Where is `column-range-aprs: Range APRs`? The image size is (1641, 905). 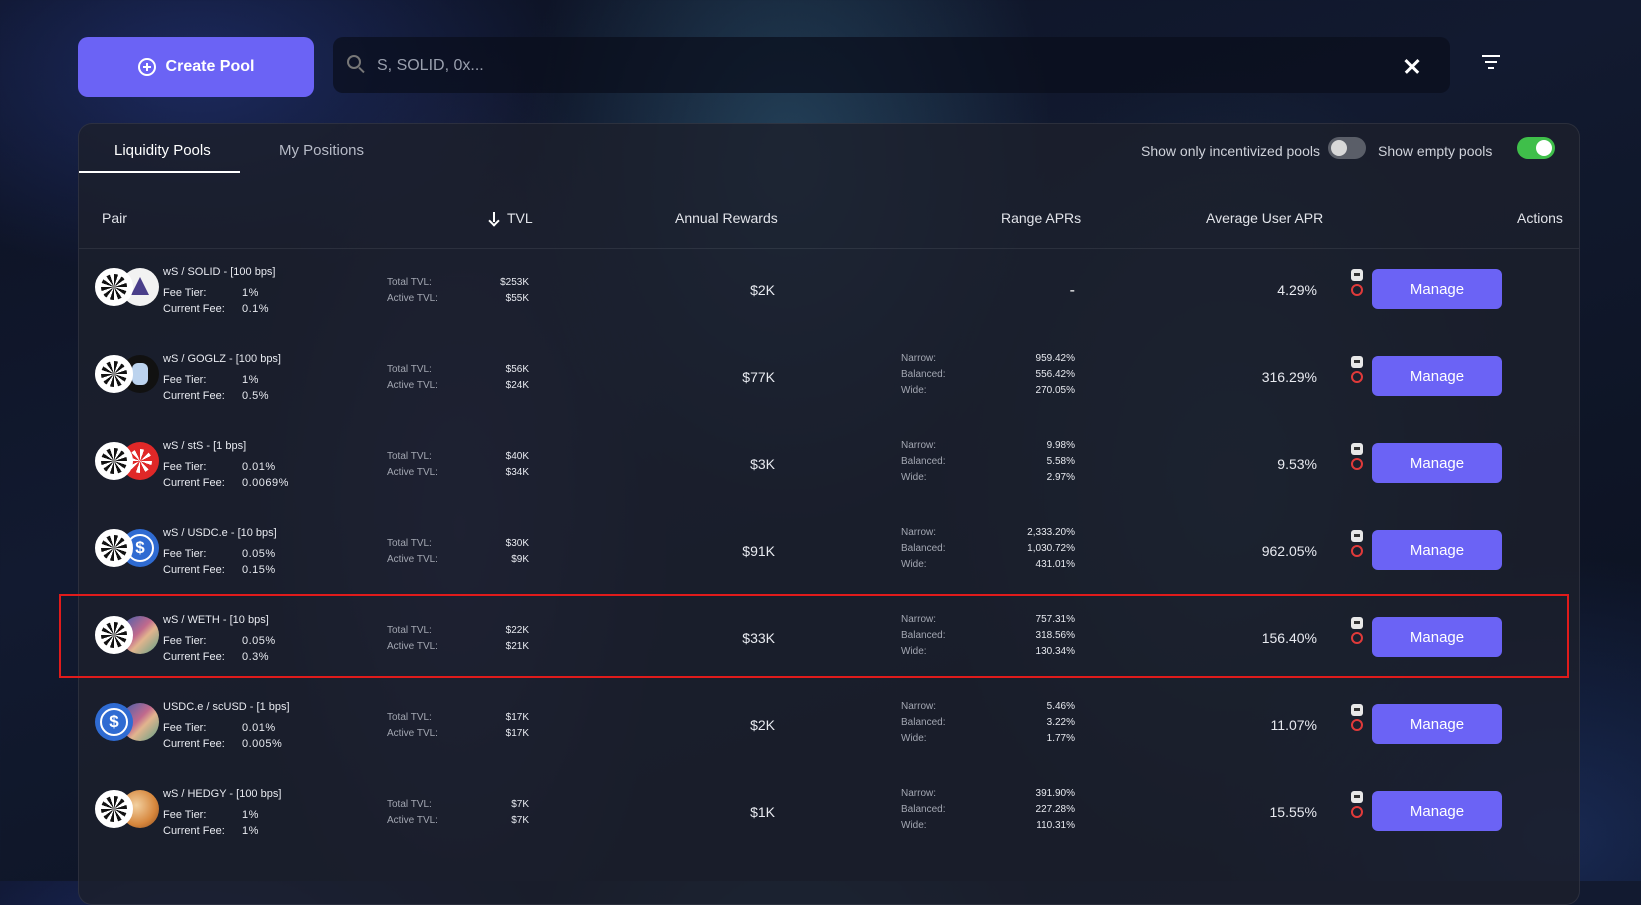 column-range-aprs: Range APRs is located at coordinates (1041, 218).